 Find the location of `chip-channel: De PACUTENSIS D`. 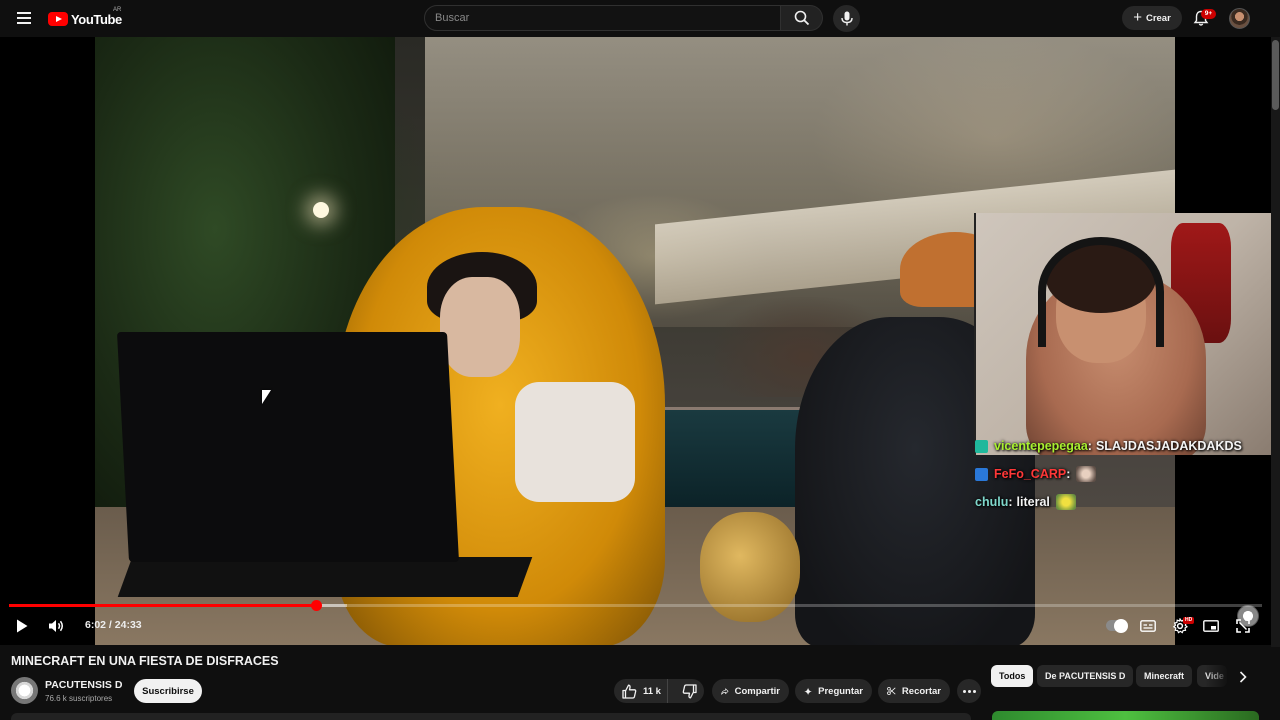

chip-channel: De PACUTENSIS D is located at coordinates (1085, 676).